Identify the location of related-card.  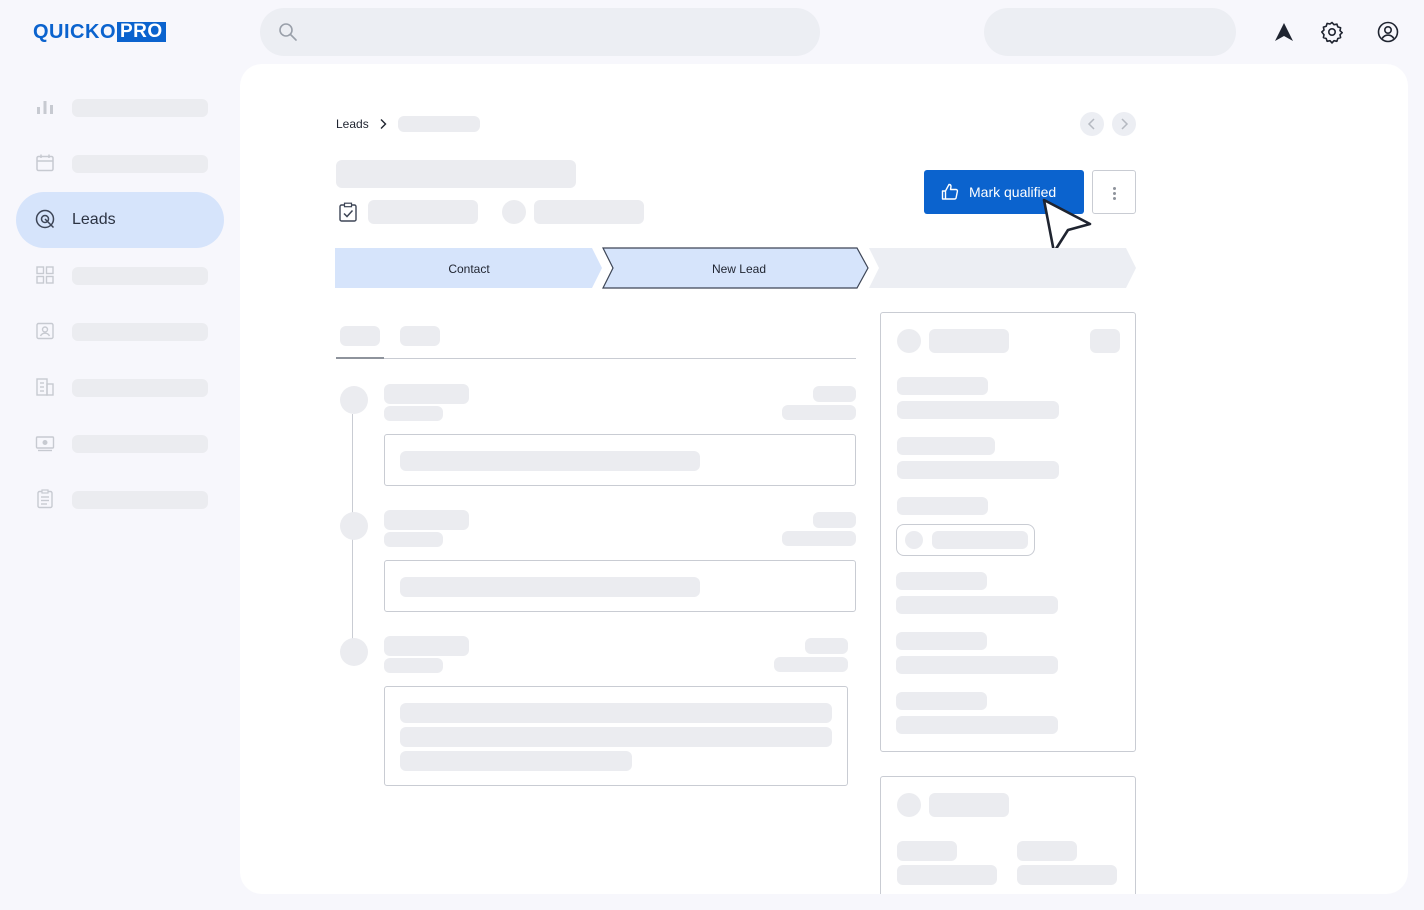
(1008, 843).